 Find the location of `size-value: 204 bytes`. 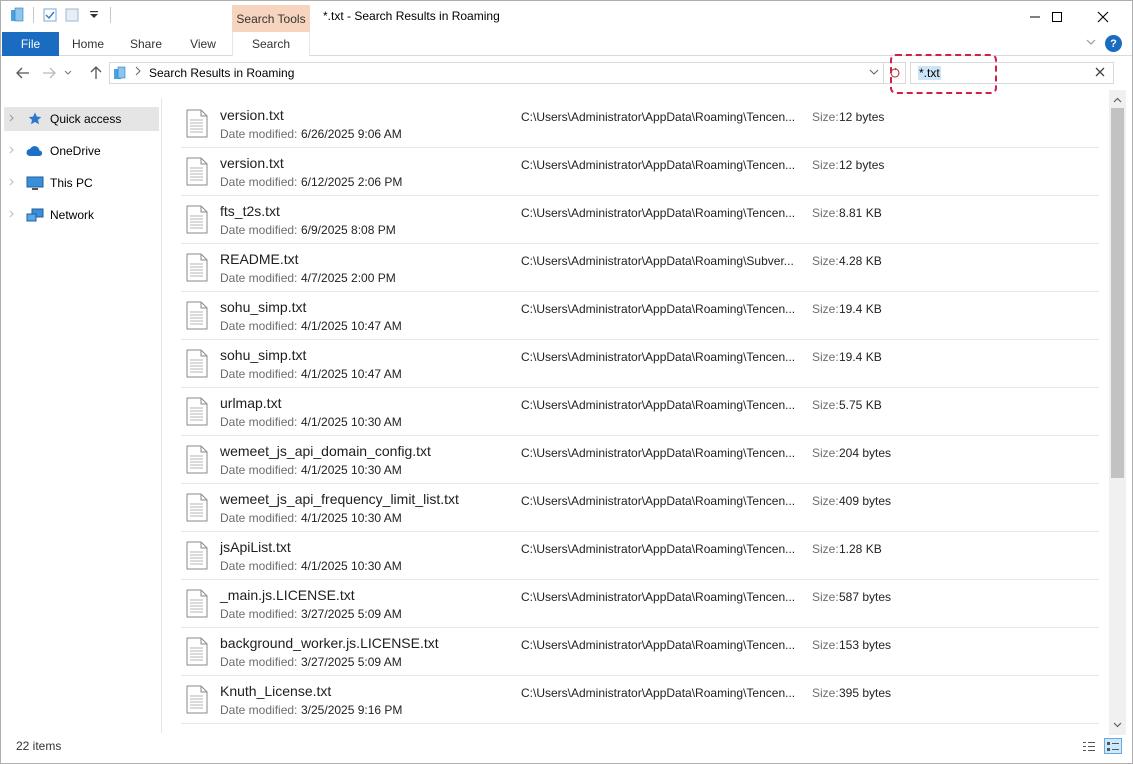

size-value: 204 bytes is located at coordinates (865, 453).